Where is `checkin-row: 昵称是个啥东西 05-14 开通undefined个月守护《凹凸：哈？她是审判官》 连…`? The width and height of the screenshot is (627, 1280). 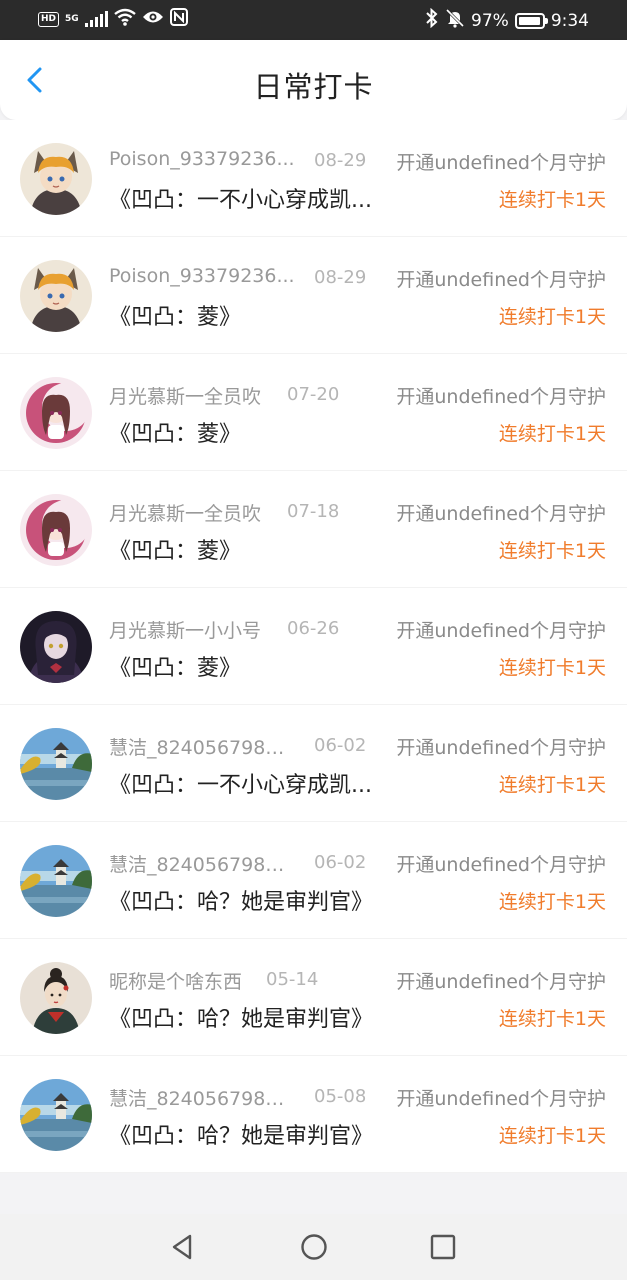
checkin-row: 昵称是个啥东西 05-14 开通undefined个月守护《凹凸：哈？她是审判官》 连… is located at coordinates (313, 997).